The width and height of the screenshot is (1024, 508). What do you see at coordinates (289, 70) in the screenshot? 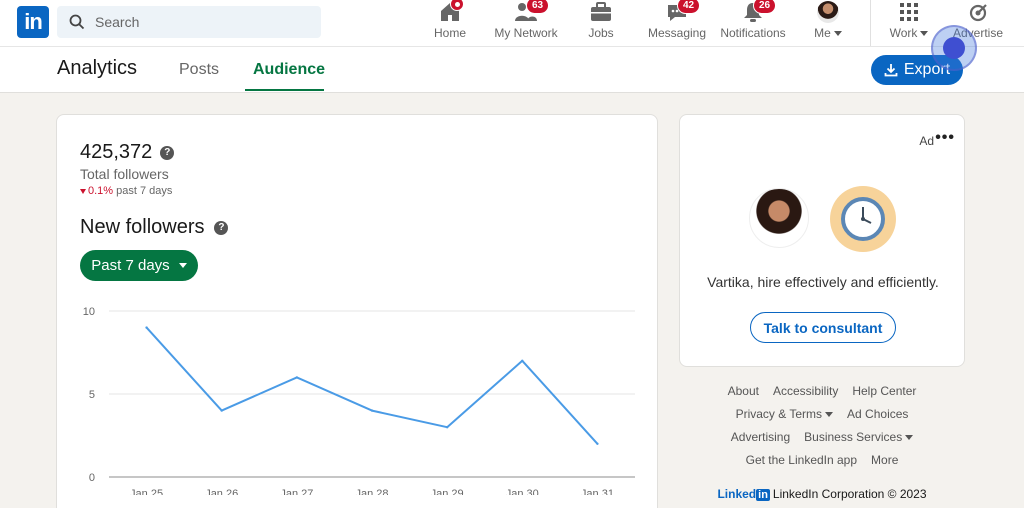
I see `tab-audience: Audience` at bounding box center [289, 70].